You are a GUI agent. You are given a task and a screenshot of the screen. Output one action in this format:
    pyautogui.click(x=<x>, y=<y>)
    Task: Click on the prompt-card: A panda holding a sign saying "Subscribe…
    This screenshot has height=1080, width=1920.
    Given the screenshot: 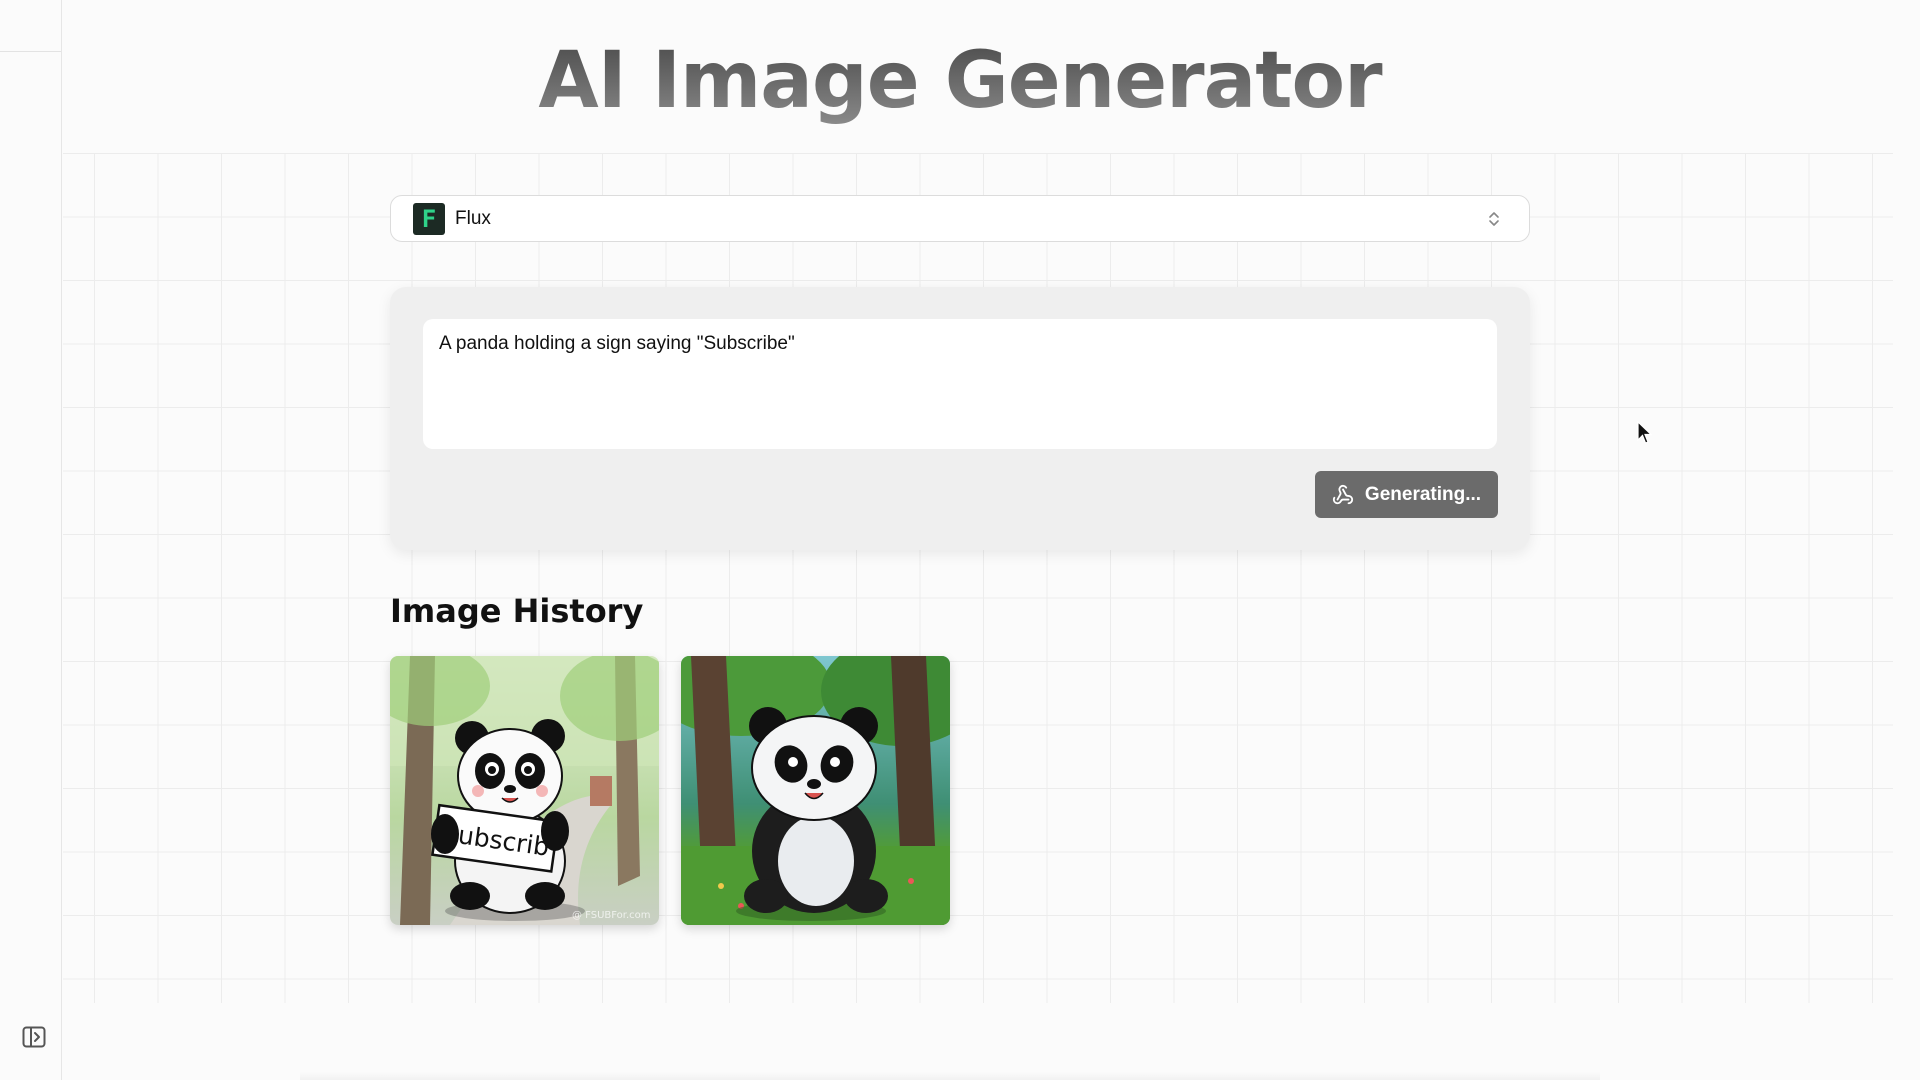 What is the action you would take?
    pyautogui.click(x=960, y=418)
    